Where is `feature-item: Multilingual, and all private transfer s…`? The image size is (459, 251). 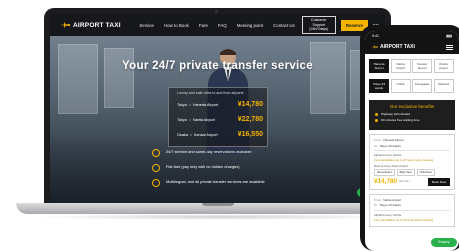
feature-item: Multilingual, and all private transfer s… is located at coordinates (227, 183).